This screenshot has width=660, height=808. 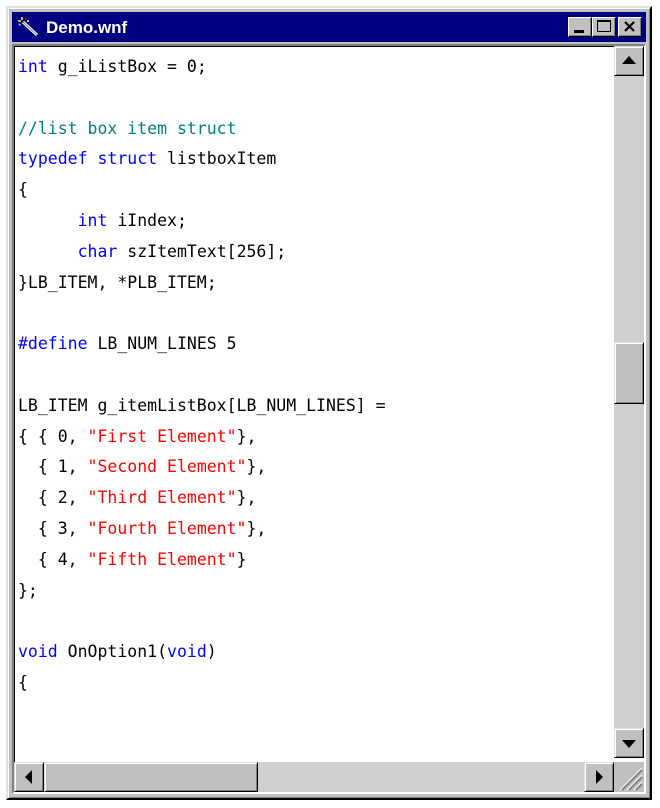 What do you see at coordinates (316, 344) in the screenshot?
I see `code-line: #define LB_NUM_LINES 5` at bounding box center [316, 344].